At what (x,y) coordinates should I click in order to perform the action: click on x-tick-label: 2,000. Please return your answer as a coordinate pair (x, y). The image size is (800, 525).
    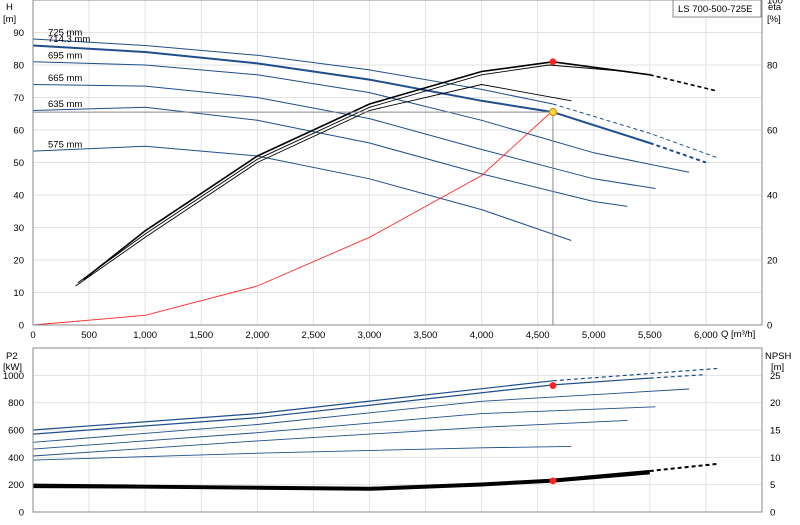
    Looking at the image, I should click on (257, 335).